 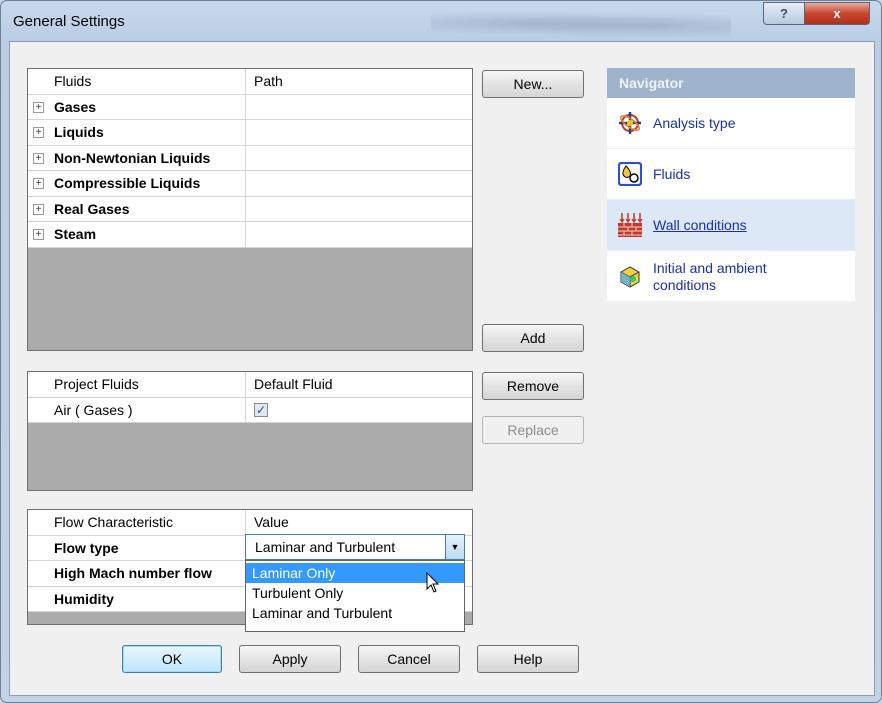 What do you see at coordinates (533, 338) in the screenshot?
I see `add-button: Add` at bounding box center [533, 338].